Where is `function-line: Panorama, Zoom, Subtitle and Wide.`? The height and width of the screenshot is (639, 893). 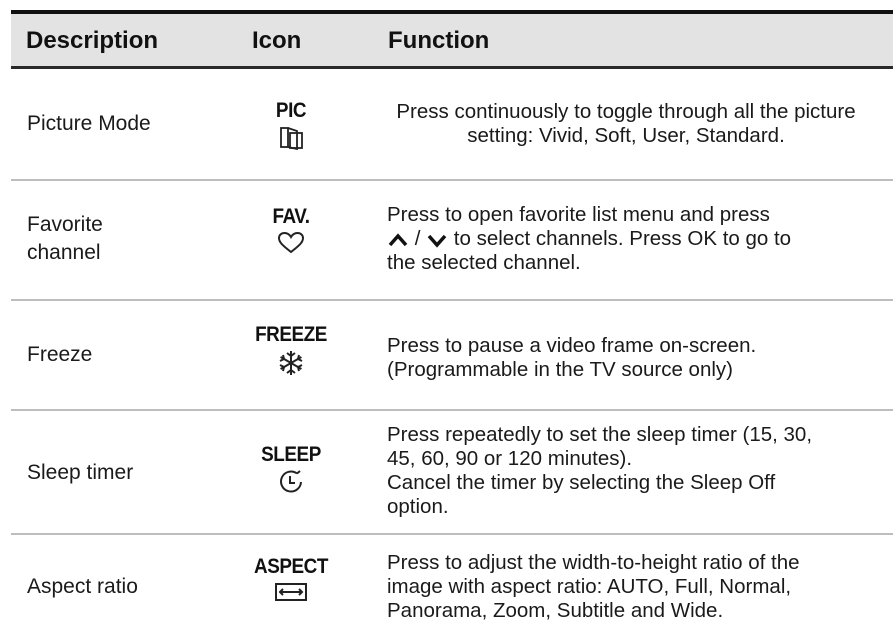
function-line: Panorama, Zoom, Subtitle and Wide. is located at coordinates (555, 610).